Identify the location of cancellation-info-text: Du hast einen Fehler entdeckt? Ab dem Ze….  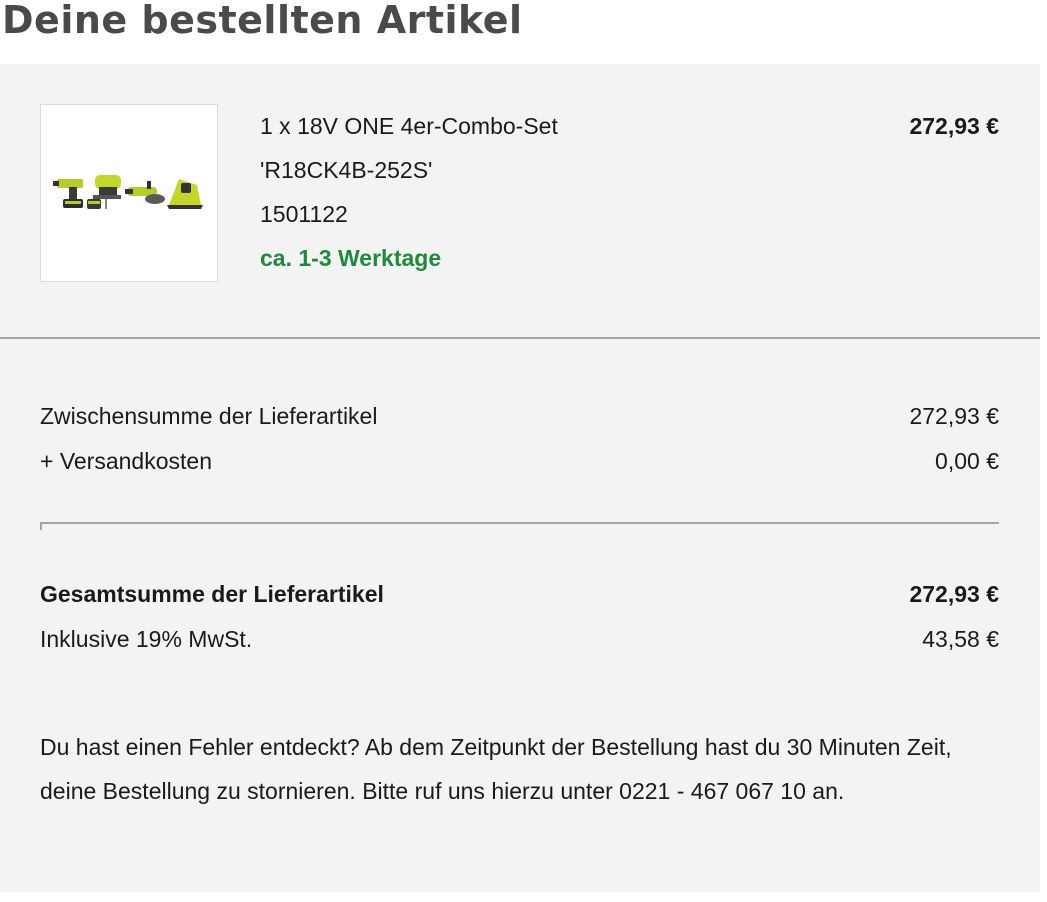
(496, 769).